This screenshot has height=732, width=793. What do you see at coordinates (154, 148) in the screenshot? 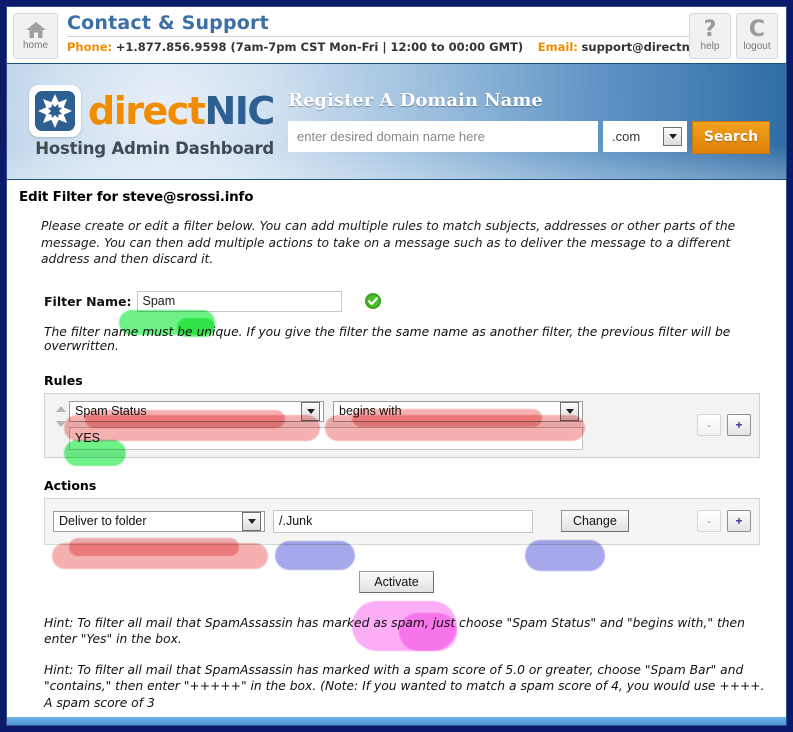
I see `logo-subtitle: Hosting Admin Dashboard` at bounding box center [154, 148].